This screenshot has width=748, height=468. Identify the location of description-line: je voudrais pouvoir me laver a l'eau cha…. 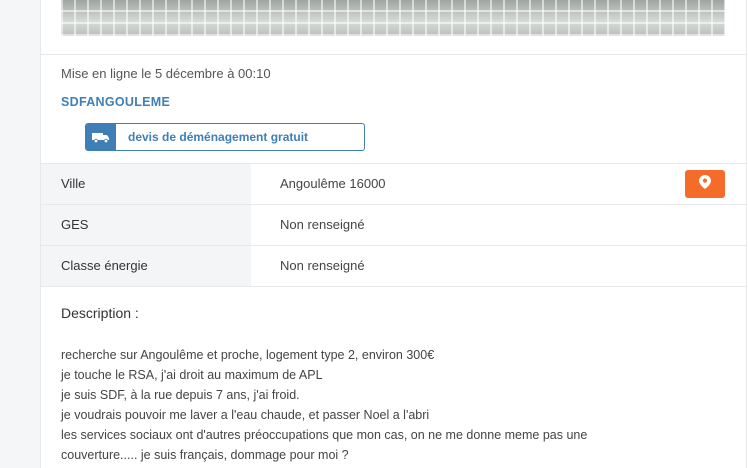
(245, 415).